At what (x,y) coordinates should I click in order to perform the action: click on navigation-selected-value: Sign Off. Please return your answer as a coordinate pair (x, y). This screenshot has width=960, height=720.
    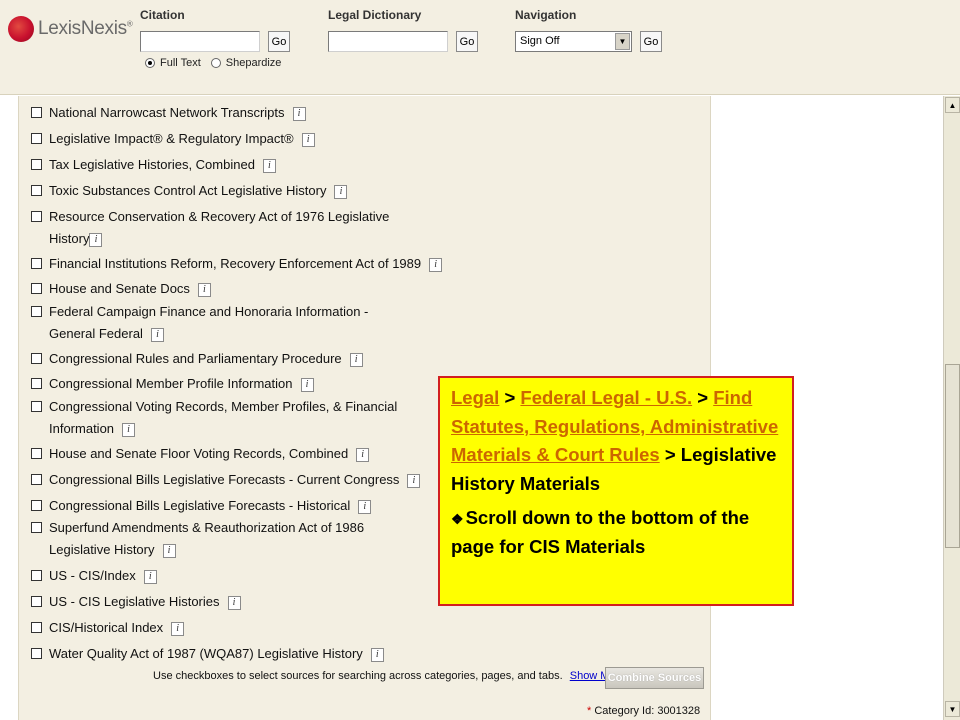
    Looking at the image, I should click on (540, 41).